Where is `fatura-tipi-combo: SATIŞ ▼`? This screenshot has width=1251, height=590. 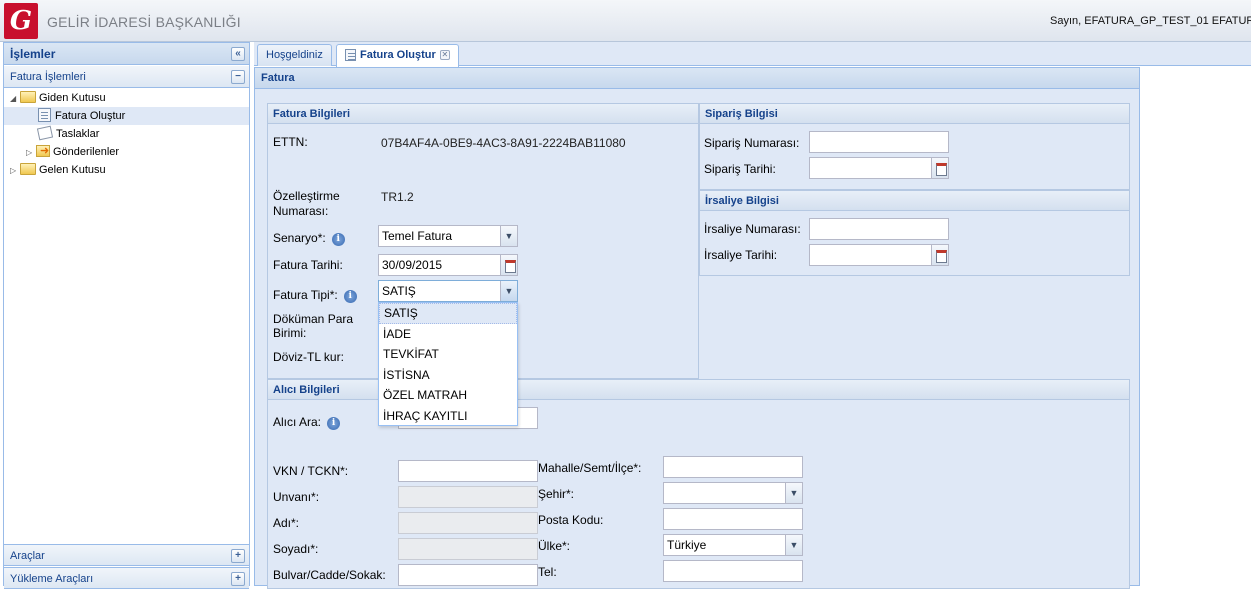 fatura-tipi-combo: SATIŞ ▼ is located at coordinates (448, 291).